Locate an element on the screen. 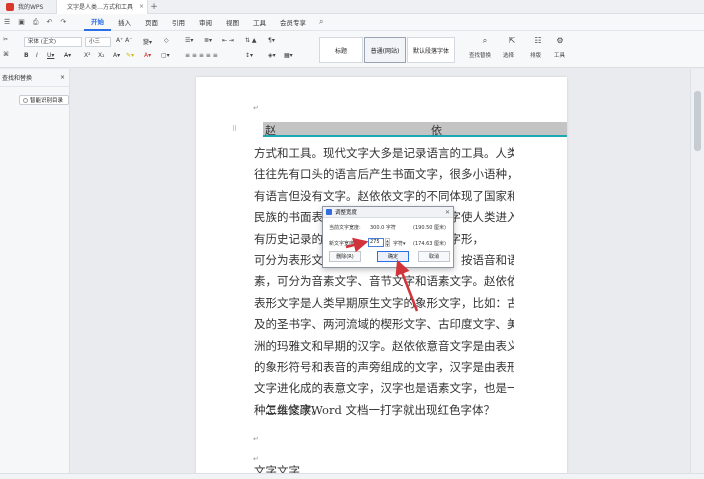 The image size is (704, 479). cancel-button: 取消 is located at coordinates (434, 256).